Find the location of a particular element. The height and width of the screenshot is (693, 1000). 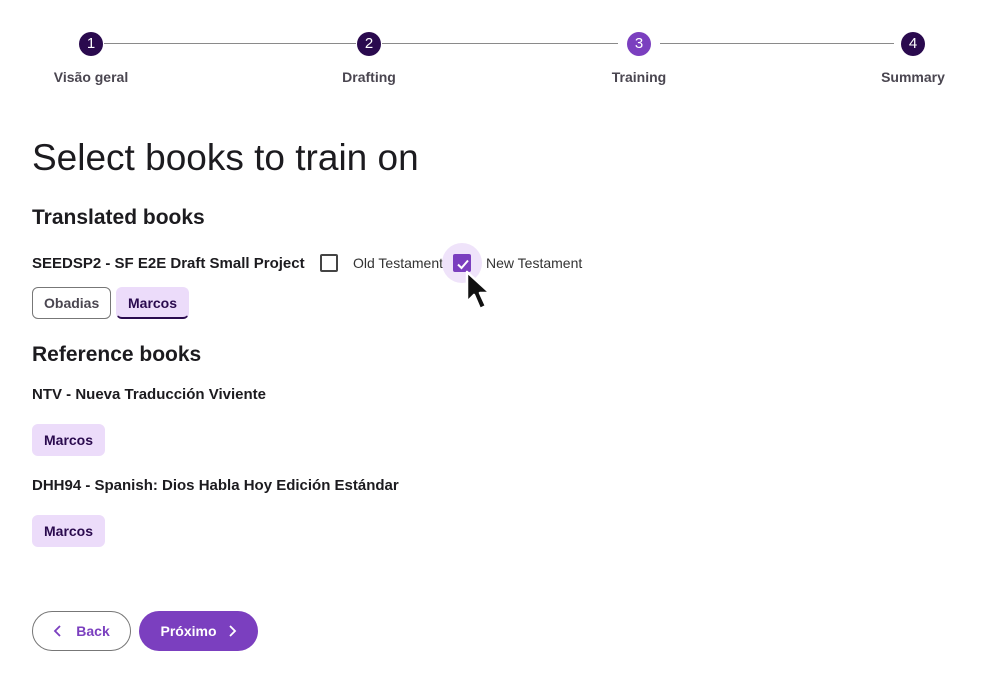

step-label: Visão geral is located at coordinates (91, 77).